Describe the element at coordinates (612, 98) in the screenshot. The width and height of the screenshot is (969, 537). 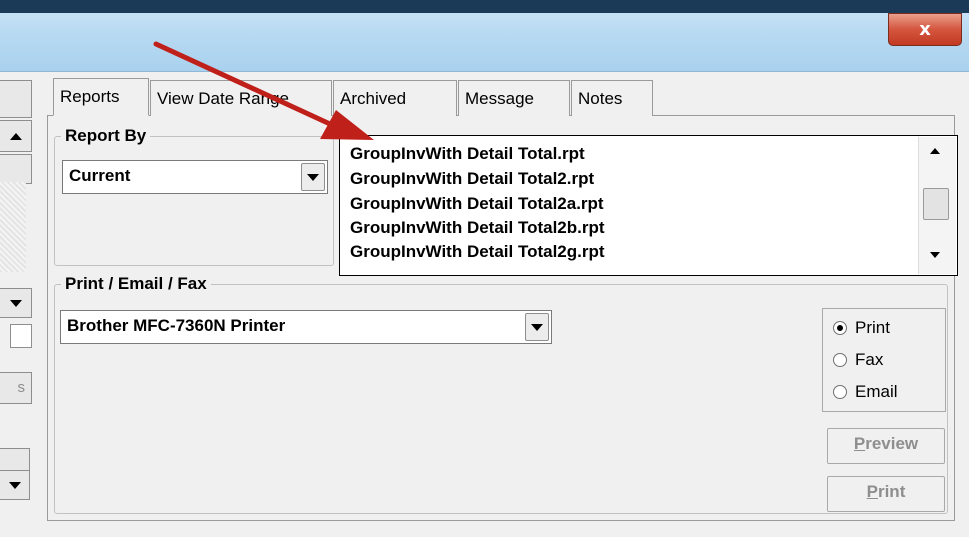
I see `tab-notes: Notes` at that location.